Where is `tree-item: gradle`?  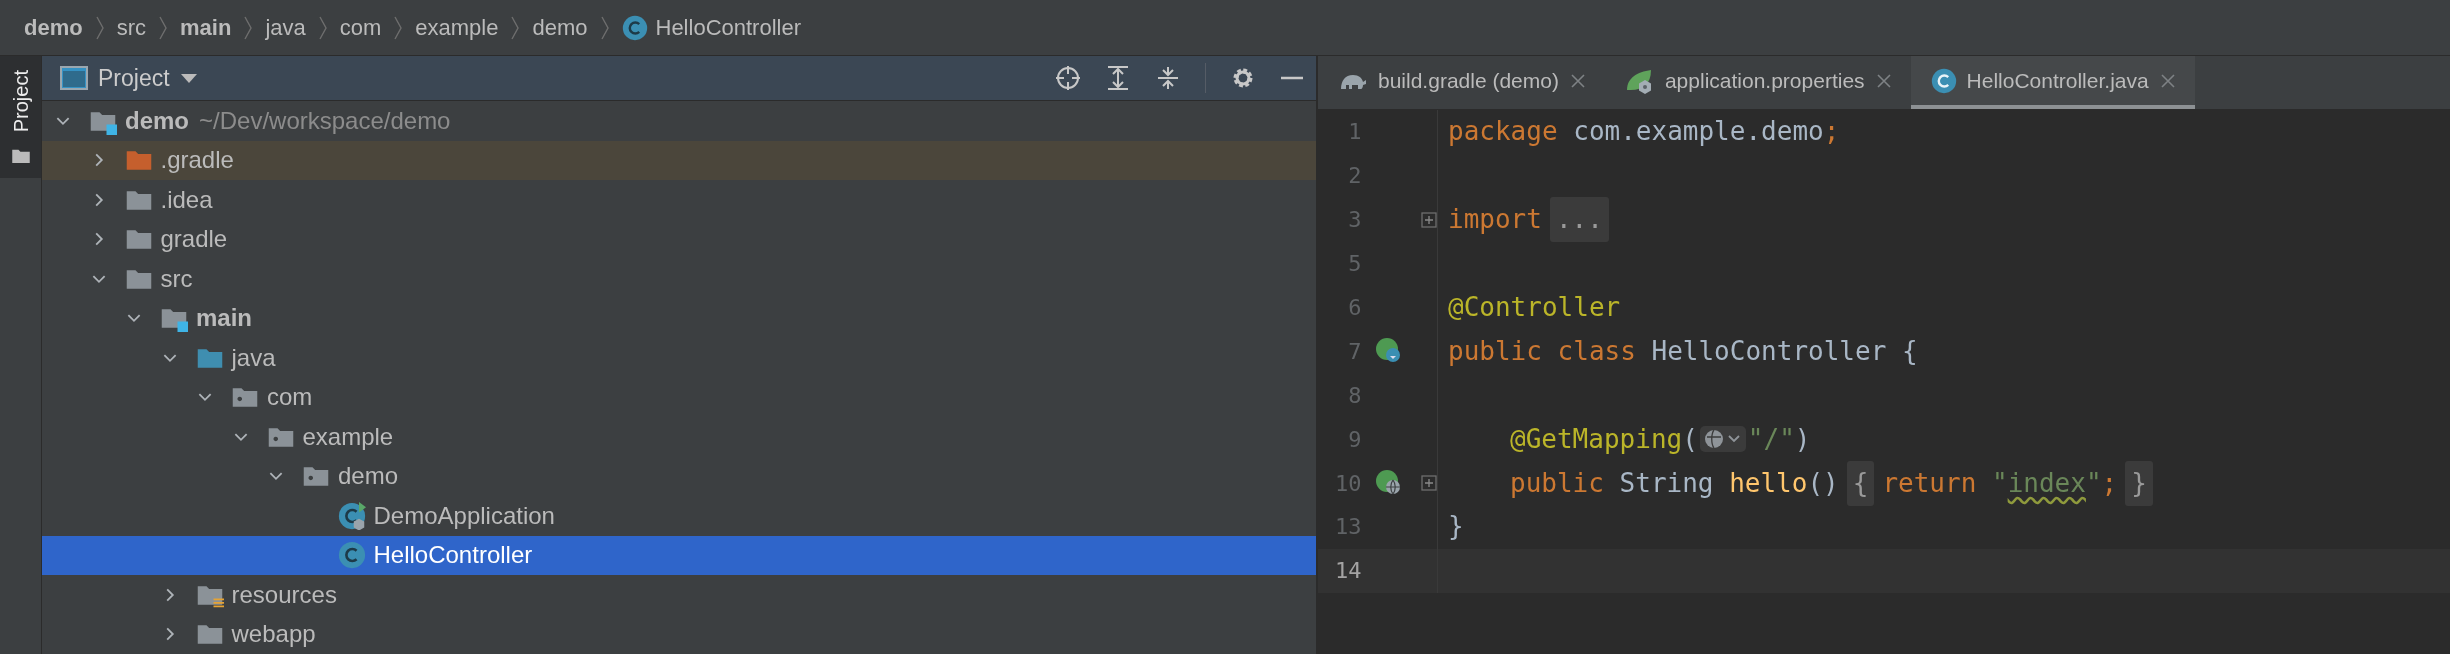 tree-item: gradle is located at coordinates (679, 239).